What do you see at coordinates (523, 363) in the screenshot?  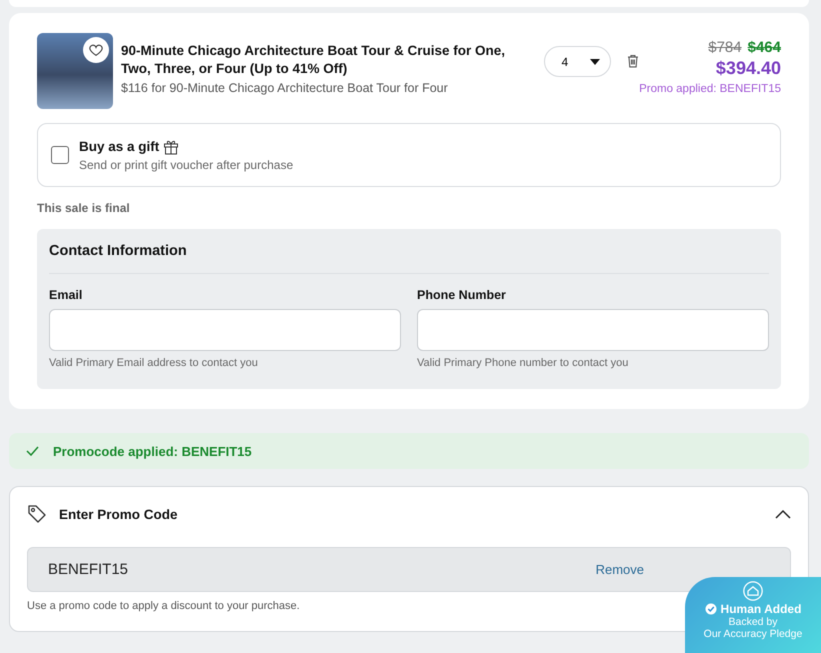 I see `field-hint: Valid Primary Phone number to contact you` at bounding box center [523, 363].